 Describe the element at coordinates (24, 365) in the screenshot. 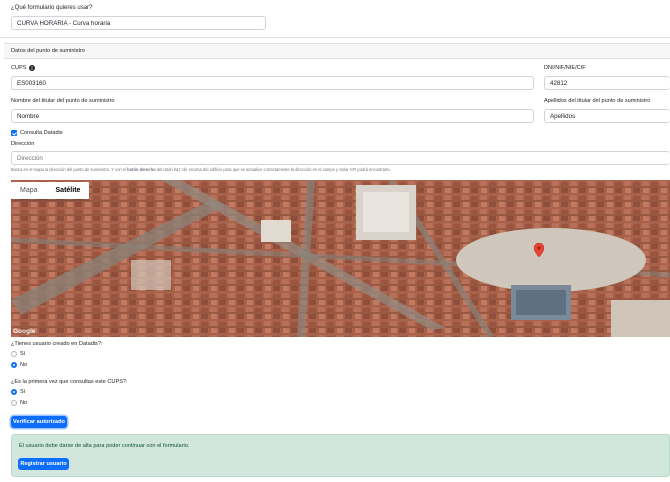

I see `q-usuario-option-no-label: No` at that location.